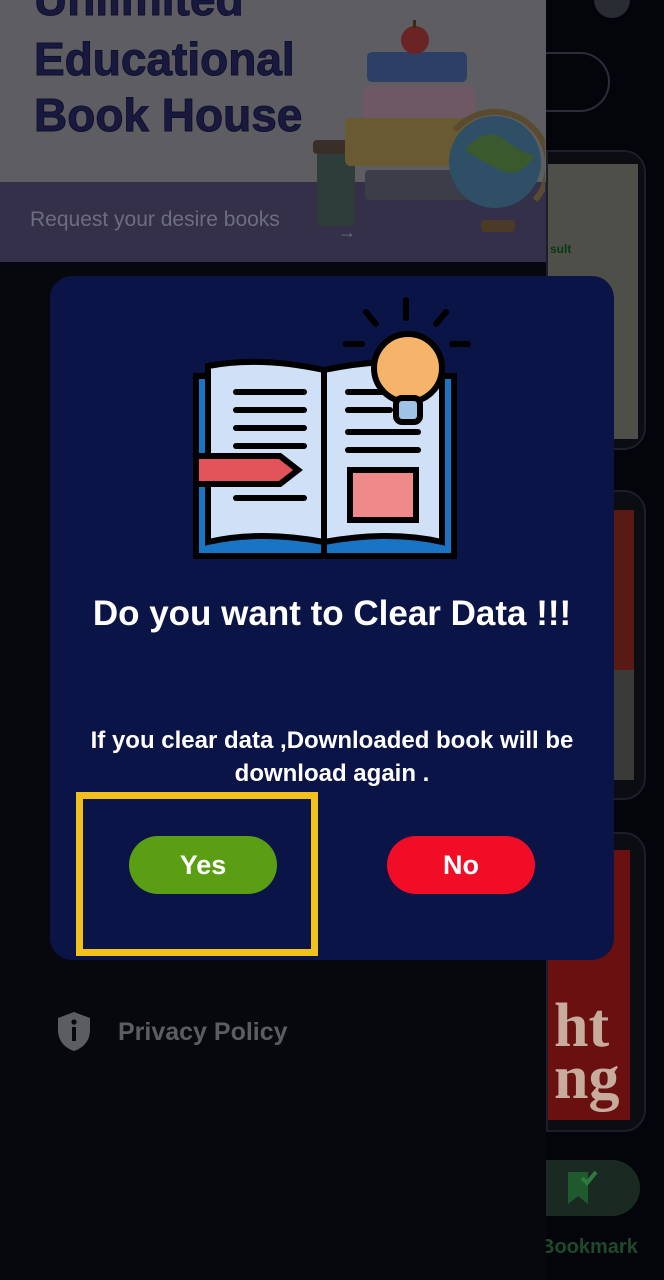 The width and height of the screenshot is (664, 1280). Describe the element at coordinates (168, 115) in the screenshot. I see `banner-title-line: Book House` at that location.